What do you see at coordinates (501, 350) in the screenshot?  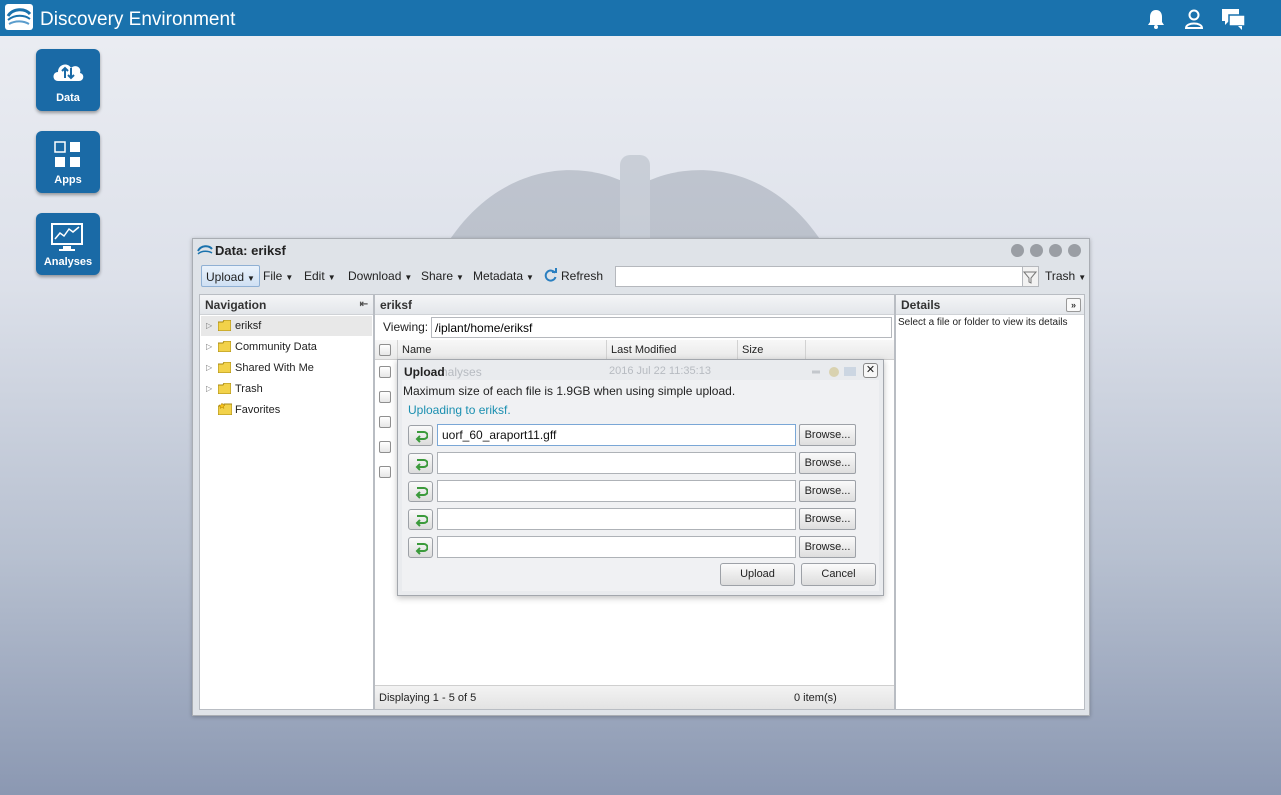 I see `column-name: Name` at bounding box center [501, 350].